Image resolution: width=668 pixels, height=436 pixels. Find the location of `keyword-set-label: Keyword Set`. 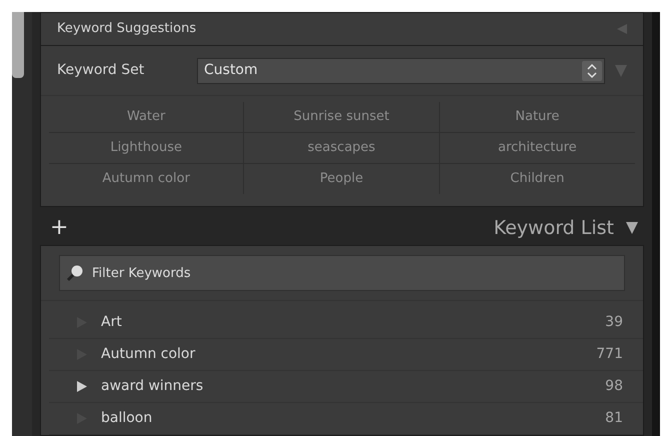

keyword-set-label: Keyword Set is located at coordinates (101, 70).